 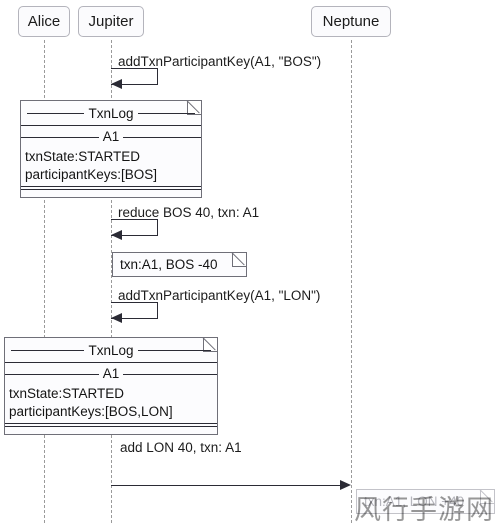 What do you see at coordinates (111, 166) in the screenshot?
I see `note-attributes-1: txnState:STARTED participantKeys:[BOS]` at bounding box center [111, 166].